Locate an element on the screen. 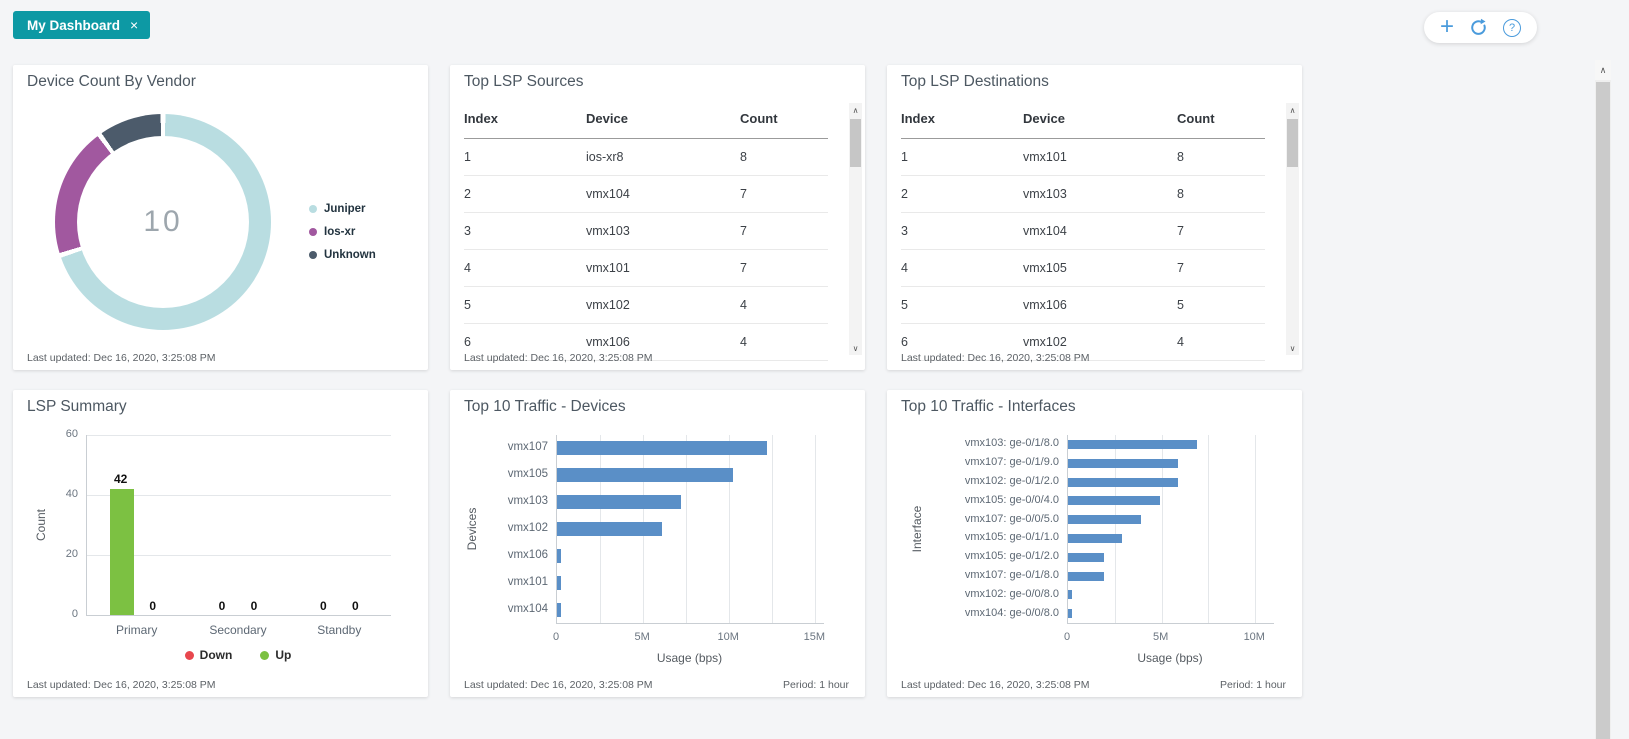  cell-index: 4 is located at coordinates (962, 268).